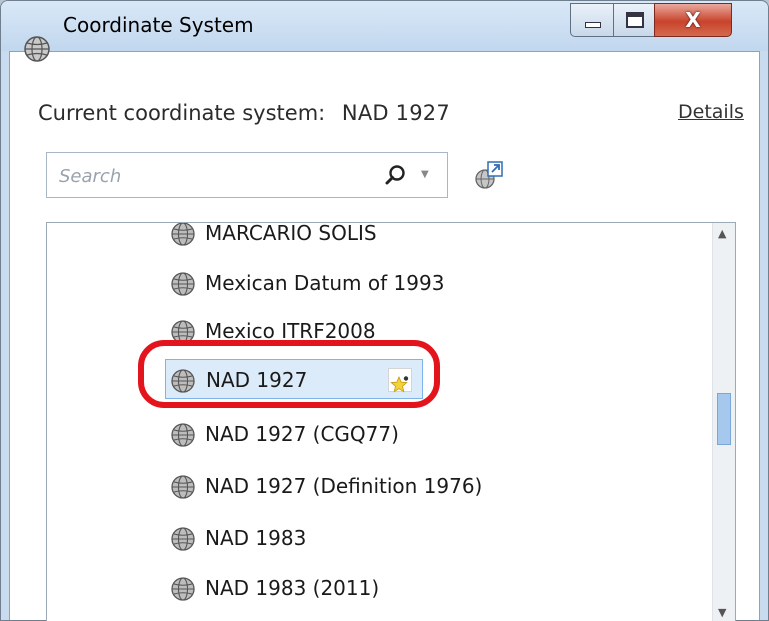 The width and height of the screenshot is (769, 621). Describe the element at coordinates (722, 612) in the screenshot. I see `scroll-down-arrow-icon: ▼` at that location.